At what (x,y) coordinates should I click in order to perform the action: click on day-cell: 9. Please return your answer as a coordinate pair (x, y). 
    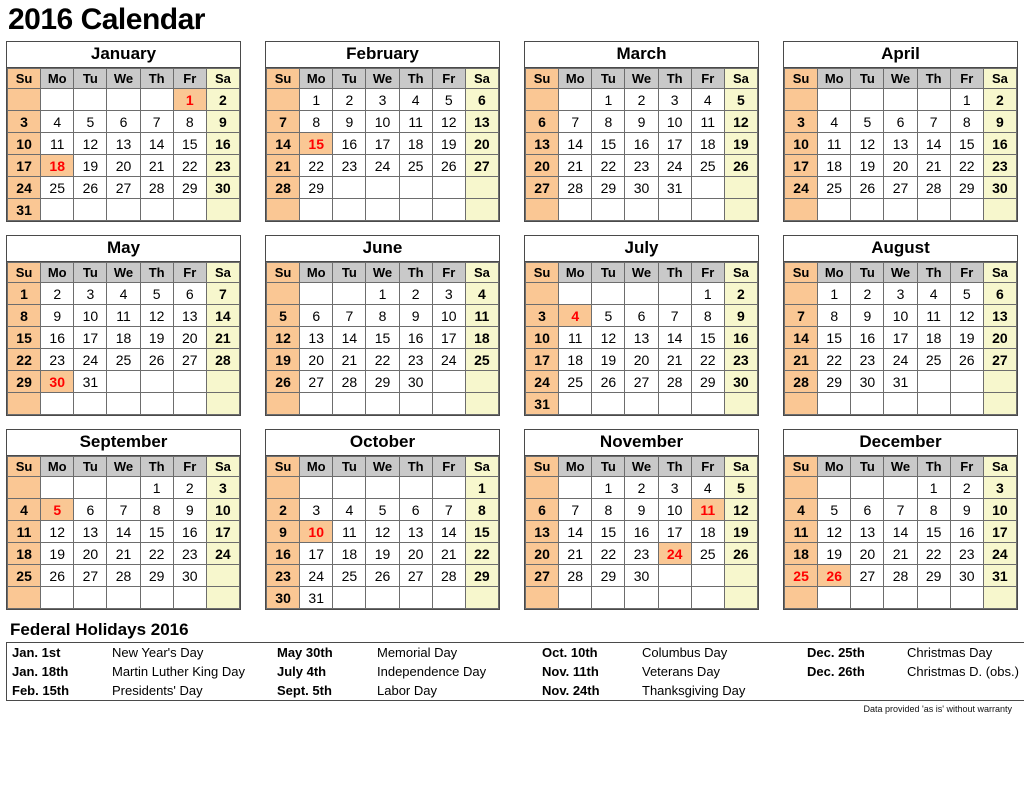
    Looking at the image, I should click on (189, 509).